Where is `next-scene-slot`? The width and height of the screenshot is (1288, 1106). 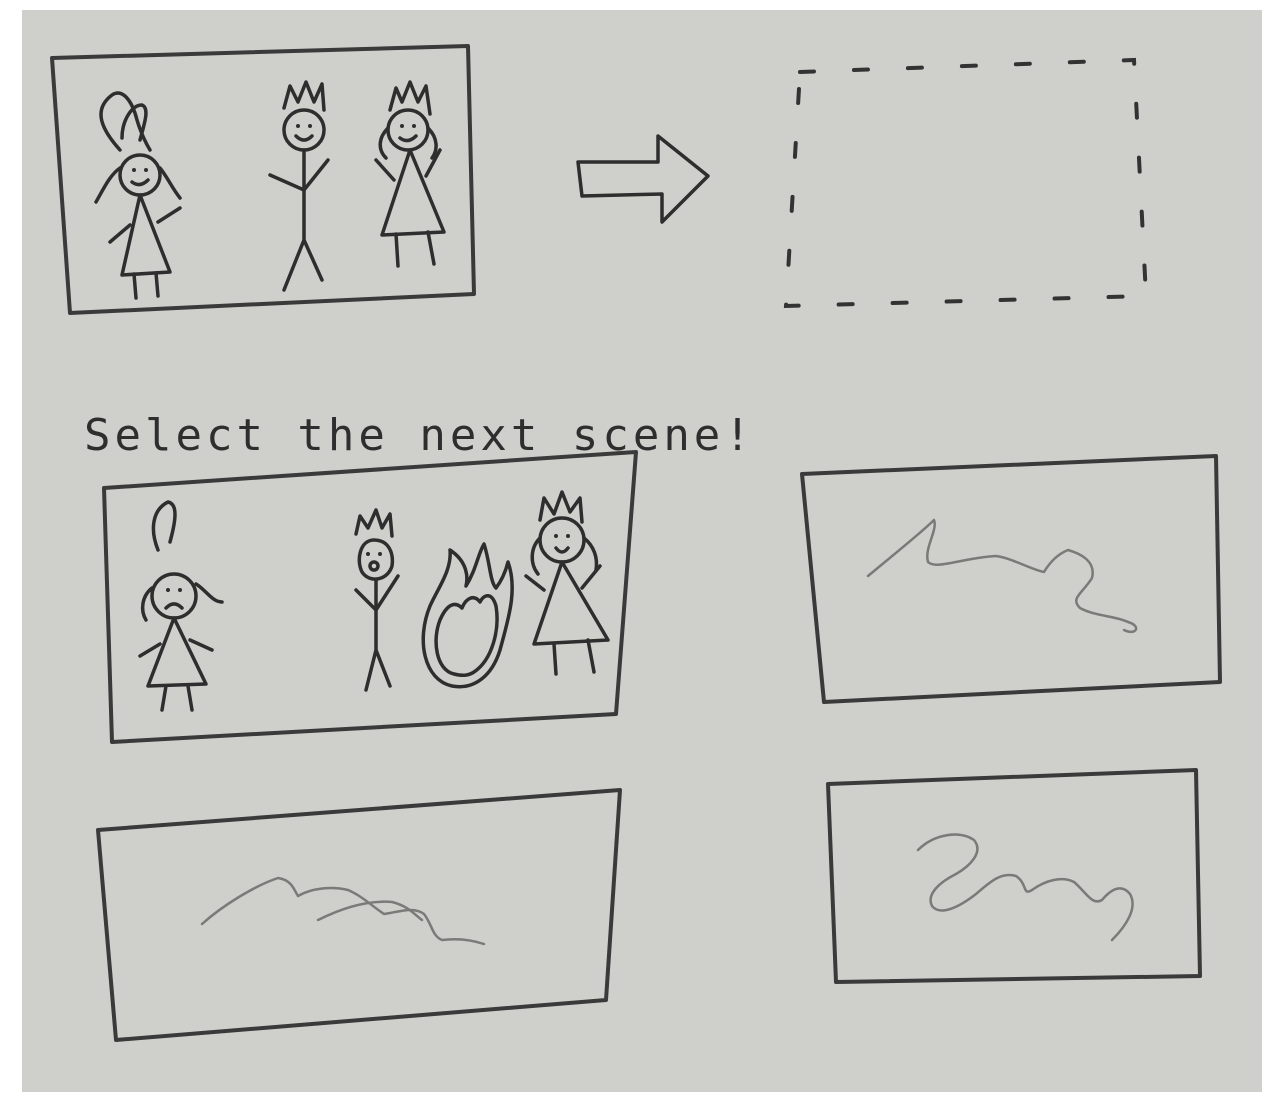 next-scene-slot is located at coordinates (966, 183).